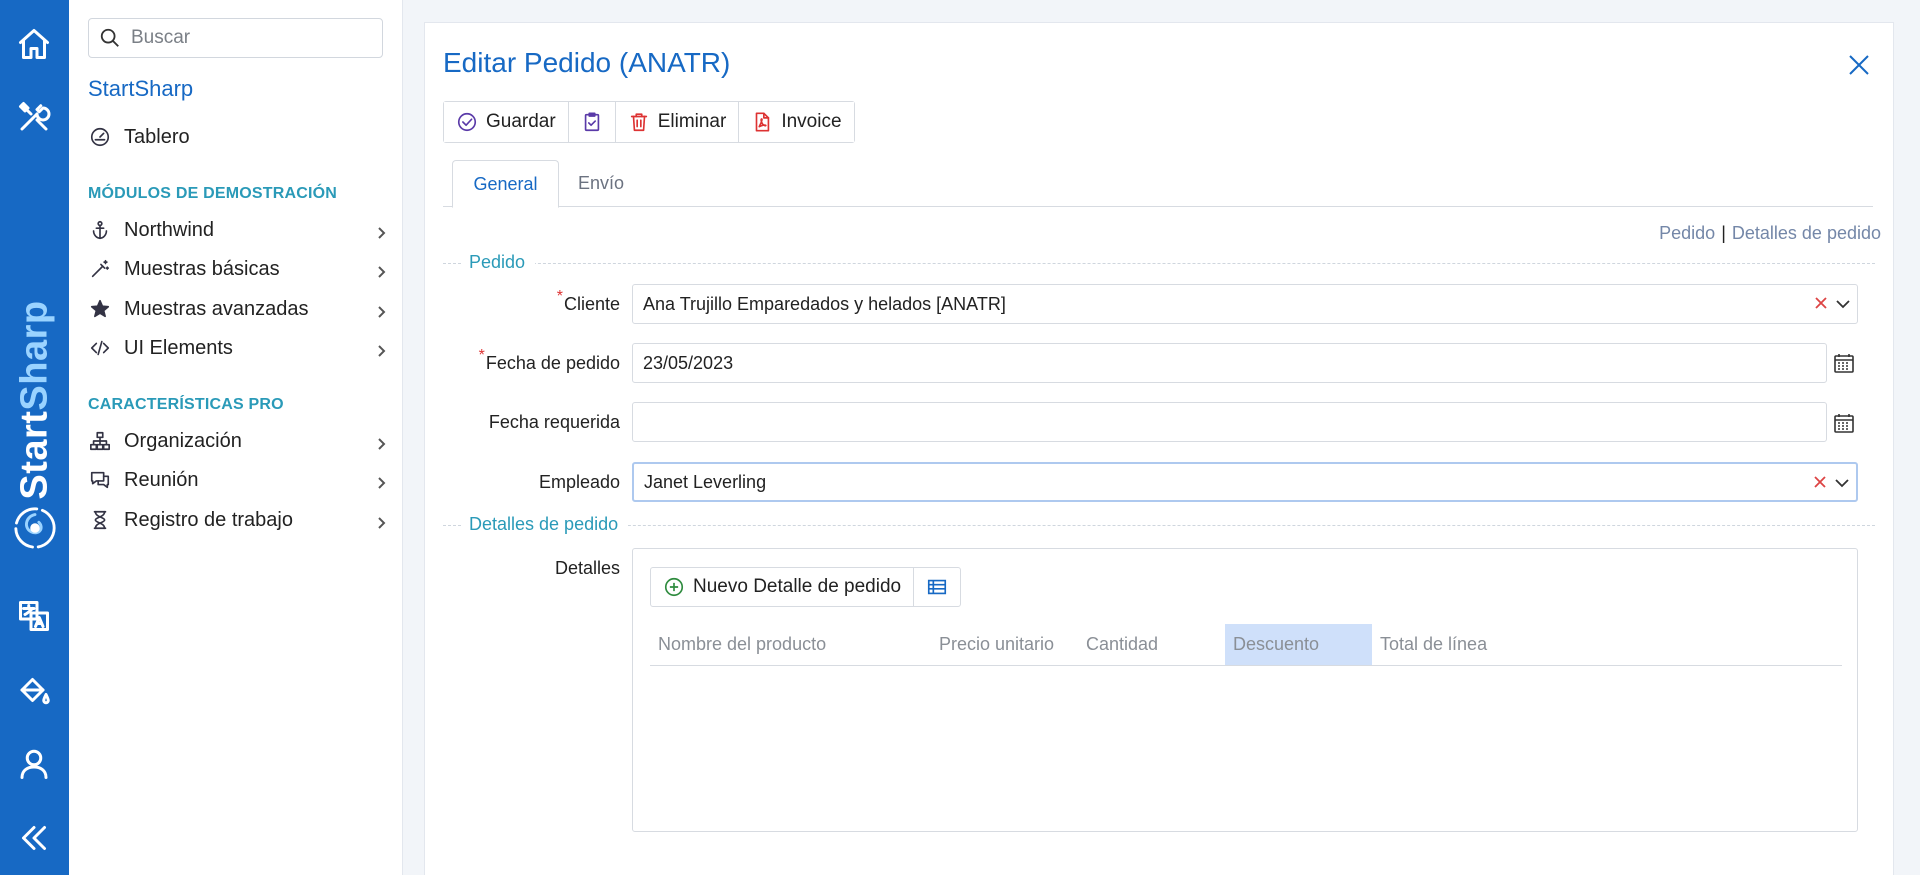  Describe the element at coordinates (1229, 422) in the screenshot. I see `required-date-input` at that location.